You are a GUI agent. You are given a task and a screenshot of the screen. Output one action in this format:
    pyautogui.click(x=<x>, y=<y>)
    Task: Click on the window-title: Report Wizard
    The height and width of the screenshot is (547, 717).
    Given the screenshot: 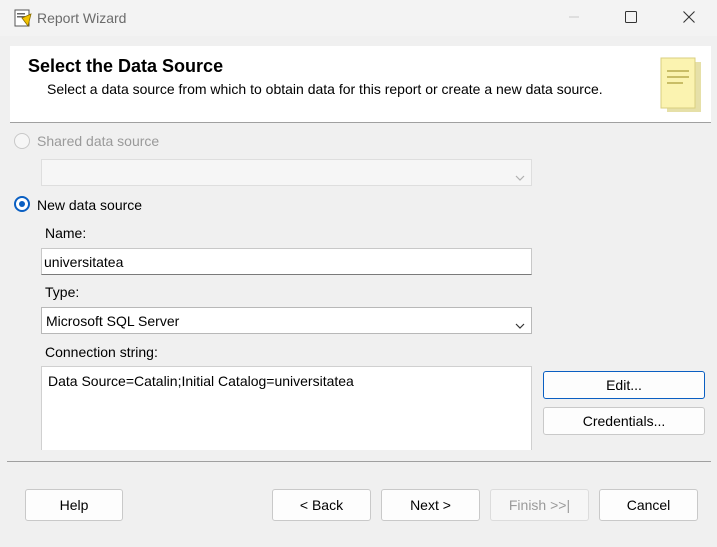 What is the action you would take?
    pyautogui.click(x=82, y=18)
    